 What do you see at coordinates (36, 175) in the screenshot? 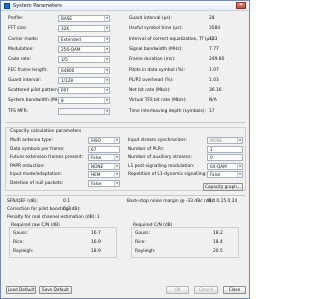
I see `capacity-param-label: Input mode/adaptation:` at bounding box center [36, 175].